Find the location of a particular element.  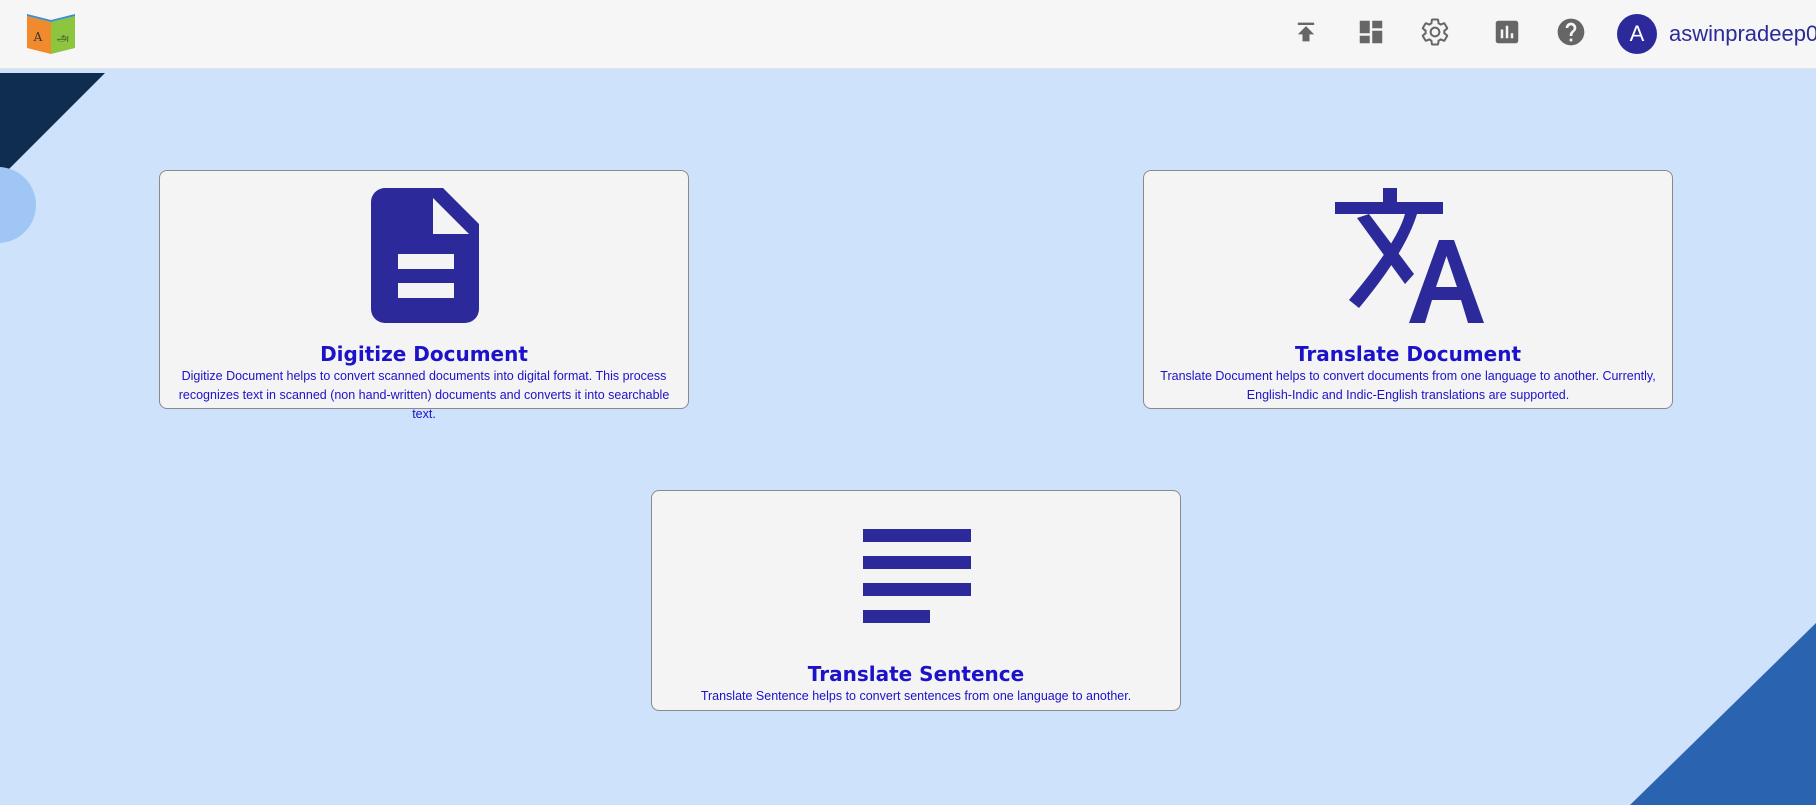

svg-text: A is located at coordinates (38, 37).